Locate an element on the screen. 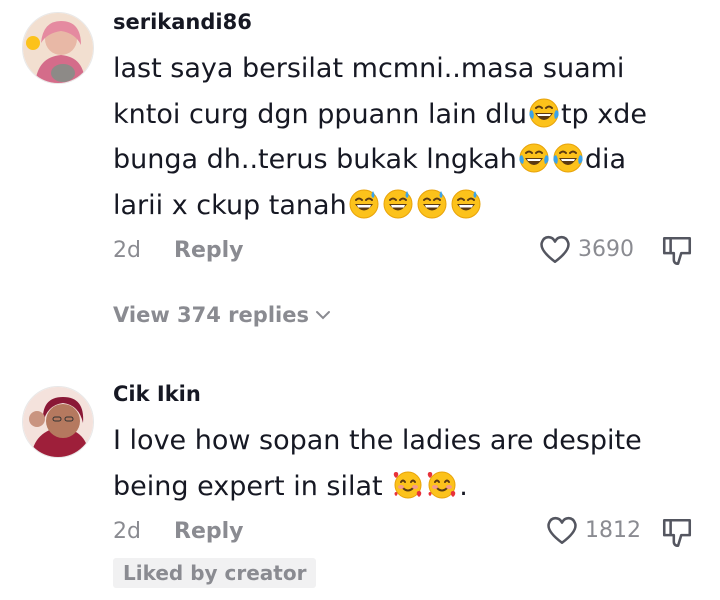  comment-line: bunga dh..terus bukak lngkah dia is located at coordinates (370, 158).